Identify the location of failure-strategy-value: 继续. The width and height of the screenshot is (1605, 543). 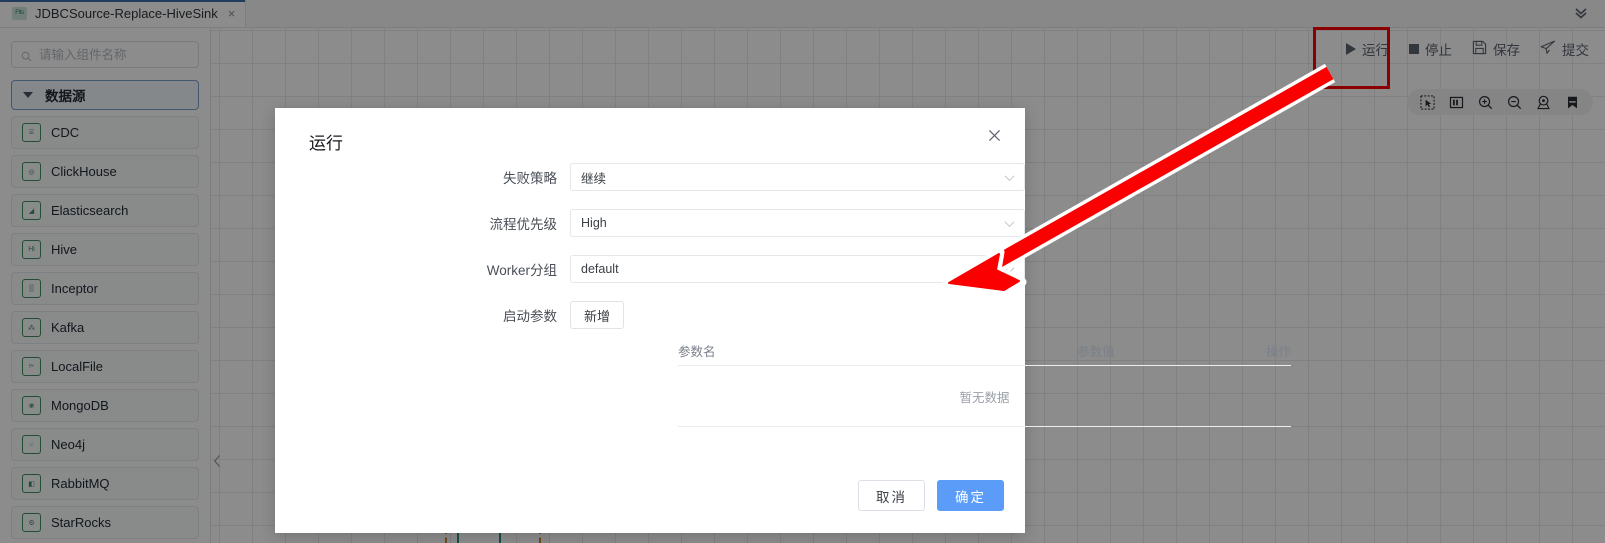
(594, 178).